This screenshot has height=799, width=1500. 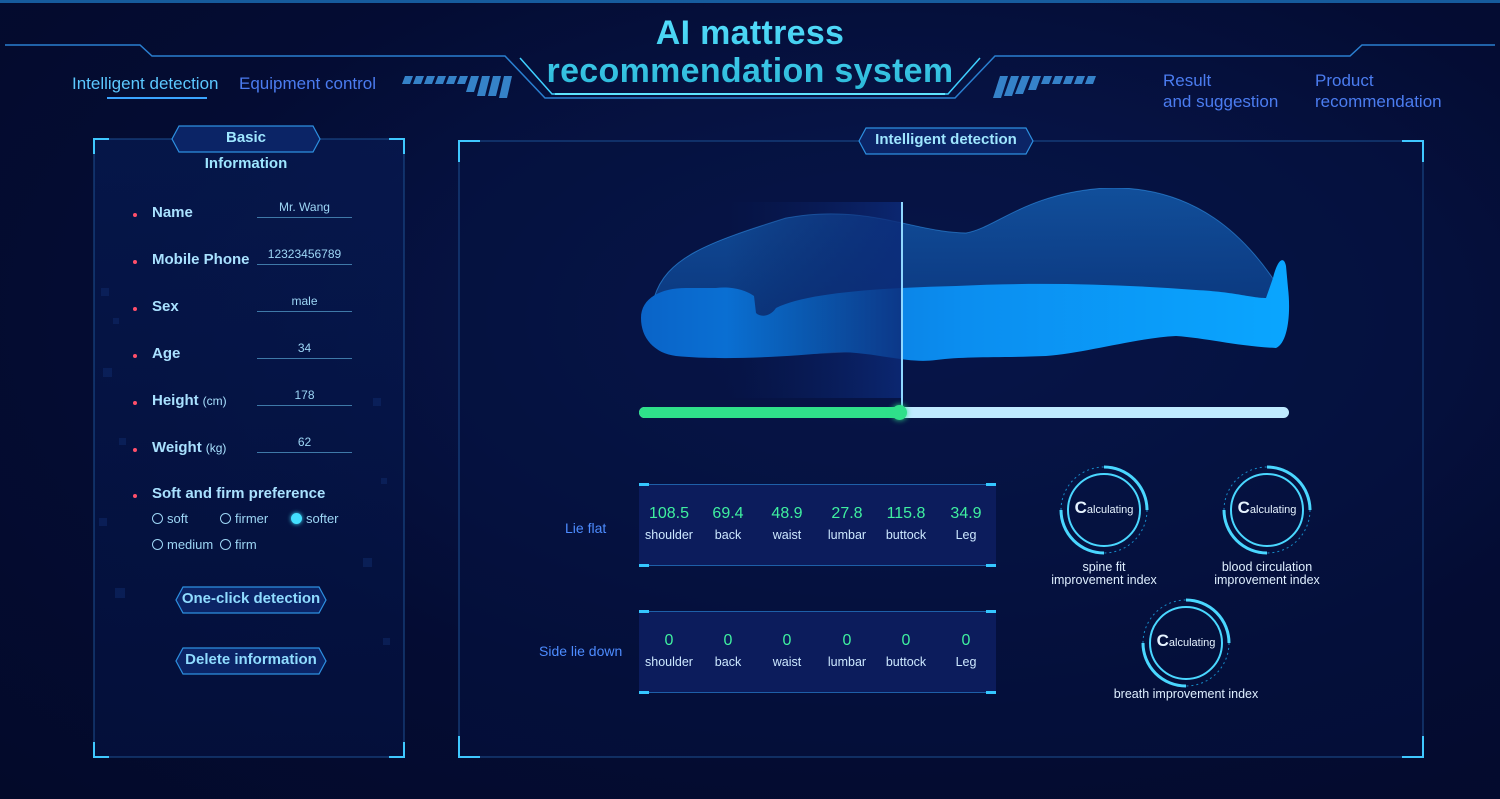 I want to click on radio-firm: firm, so click(x=238, y=544).